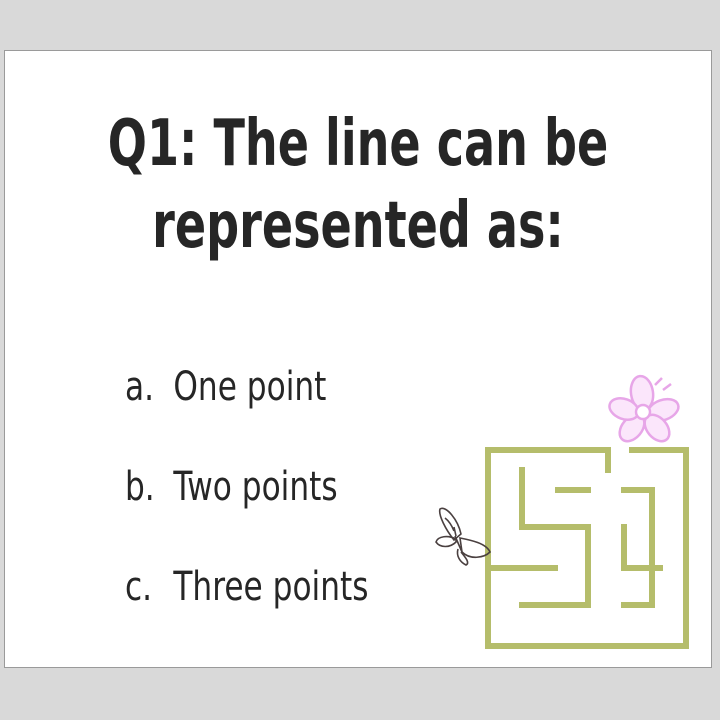  What do you see at coordinates (250, 387) in the screenshot?
I see `option-text: One point` at bounding box center [250, 387].